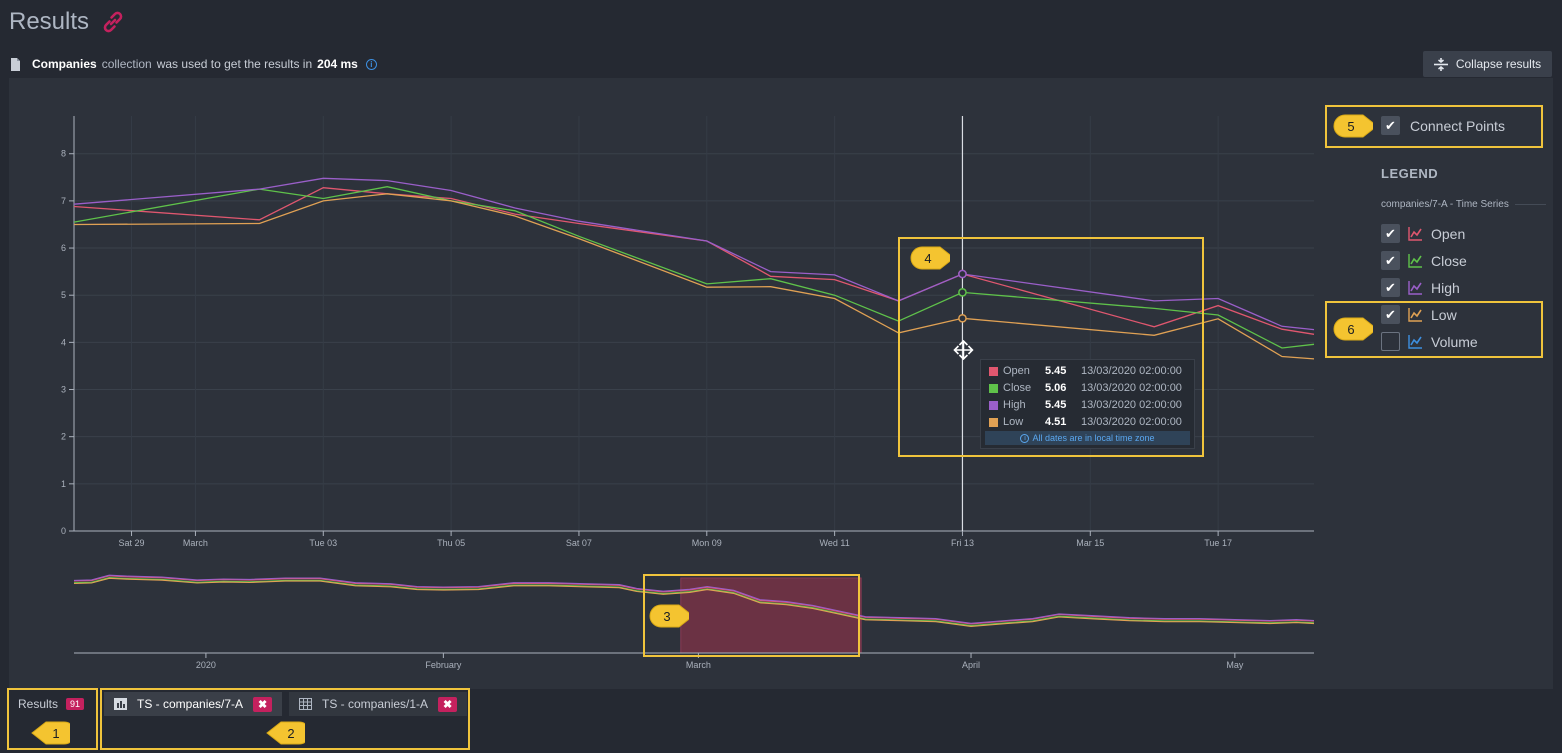 This screenshot has width=1562, height=753. I want to click on legend-item-open: ✔ Open, so click(1423, 233).